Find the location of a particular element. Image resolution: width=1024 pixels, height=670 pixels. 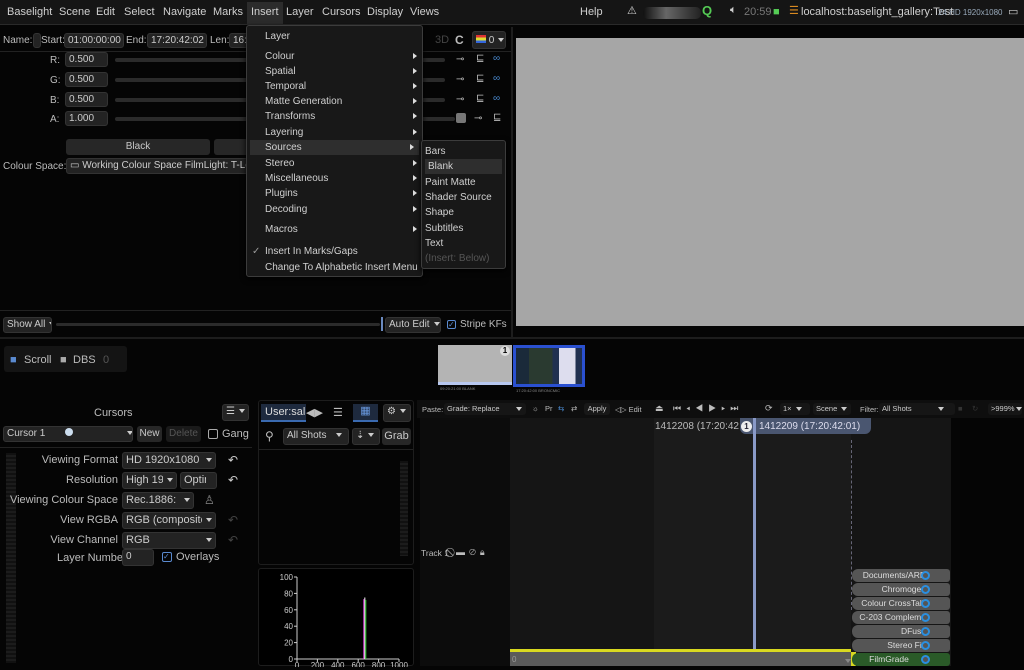

dbs-label: DBS is located at coordinates (84, 360).